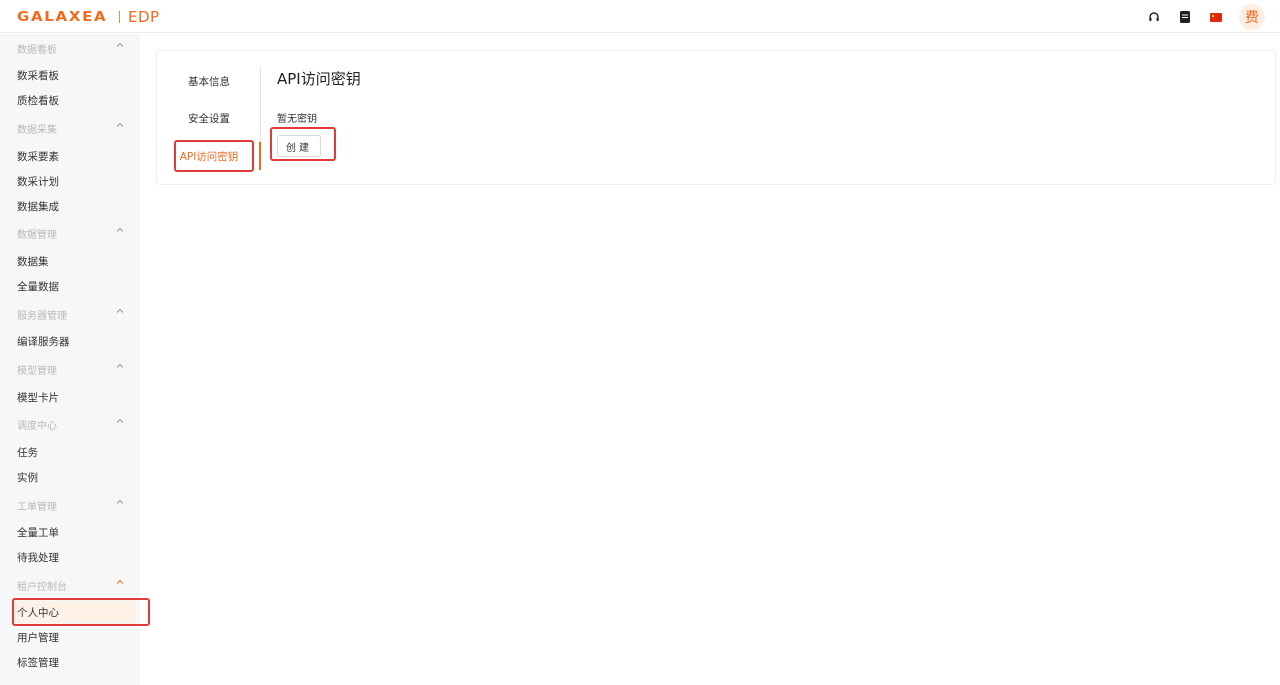 The height and width of the screenshot is (685, 1280). I want to click on sidebar-item-collection-plan: 数采计划, so click(70, 181).